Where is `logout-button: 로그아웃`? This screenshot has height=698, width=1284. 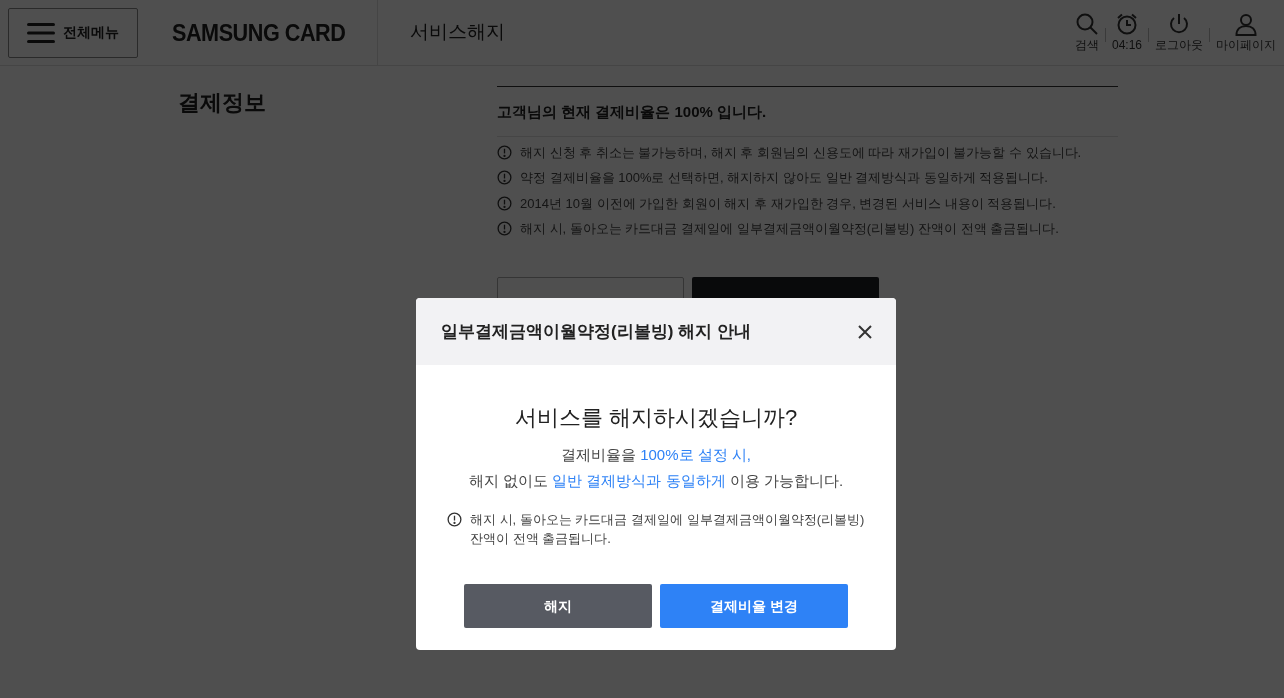
logout-button: 로그아웃 is located at coordinates (1179, 32).